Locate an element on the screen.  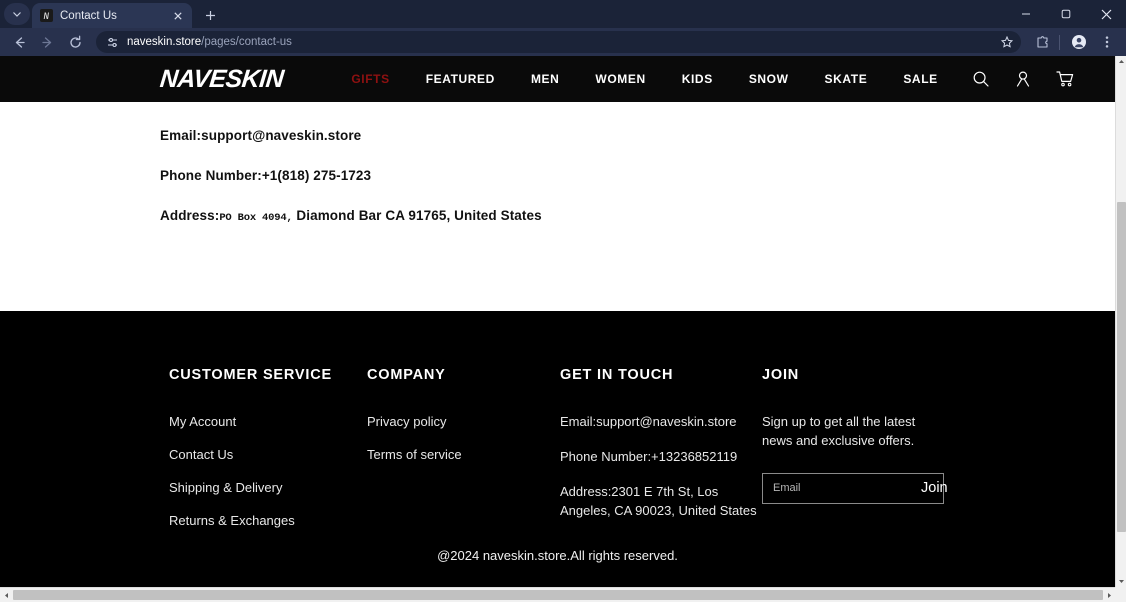
user-account-icon is located at coordinates (1023, 79).